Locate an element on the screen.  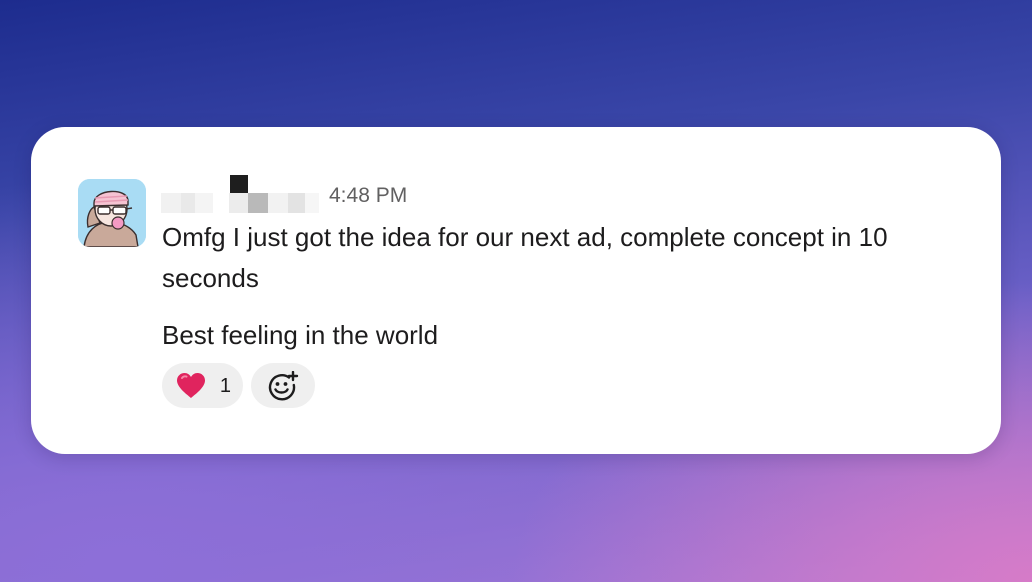
avatar is located at coordinates (112, 213).